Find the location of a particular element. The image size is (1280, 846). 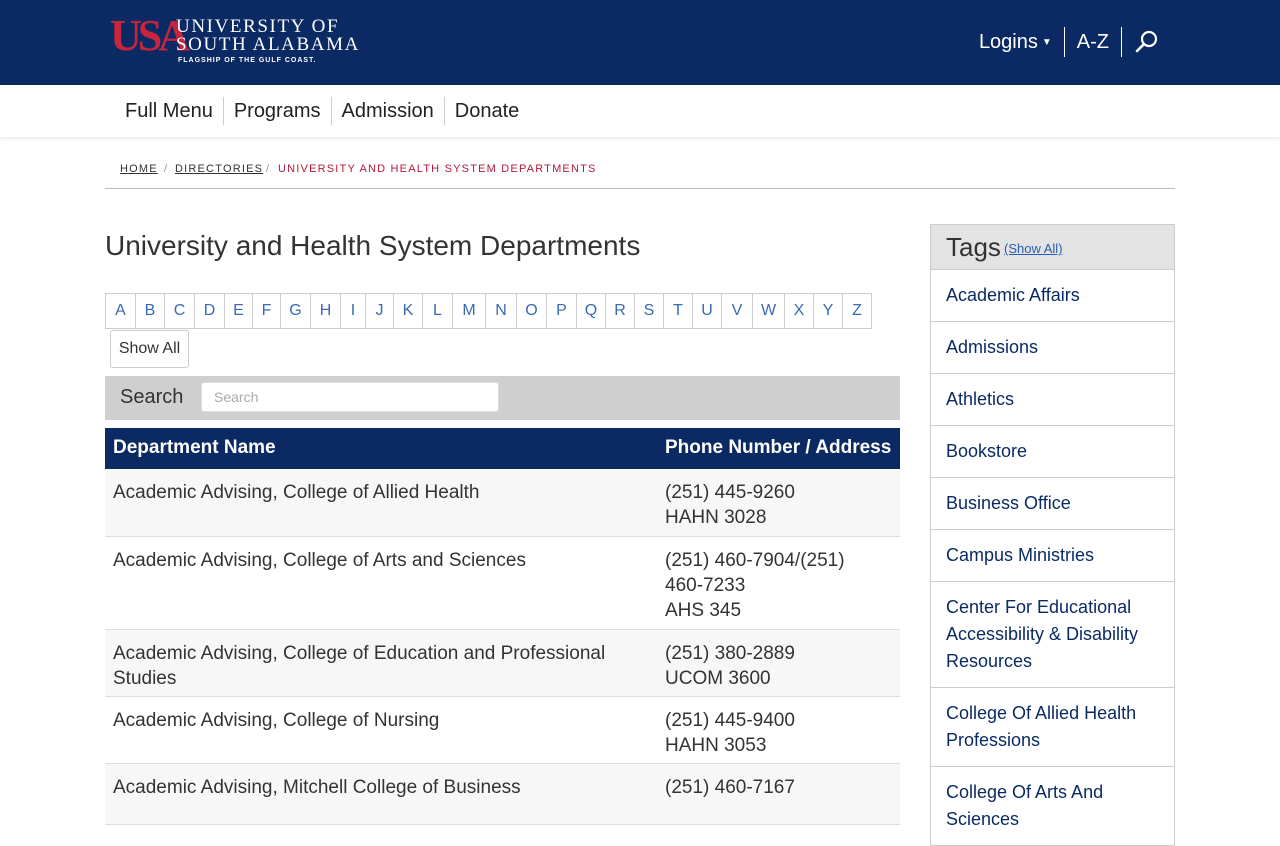

phone-number: (251) 445-9260 is located at coordinates (730, 492).